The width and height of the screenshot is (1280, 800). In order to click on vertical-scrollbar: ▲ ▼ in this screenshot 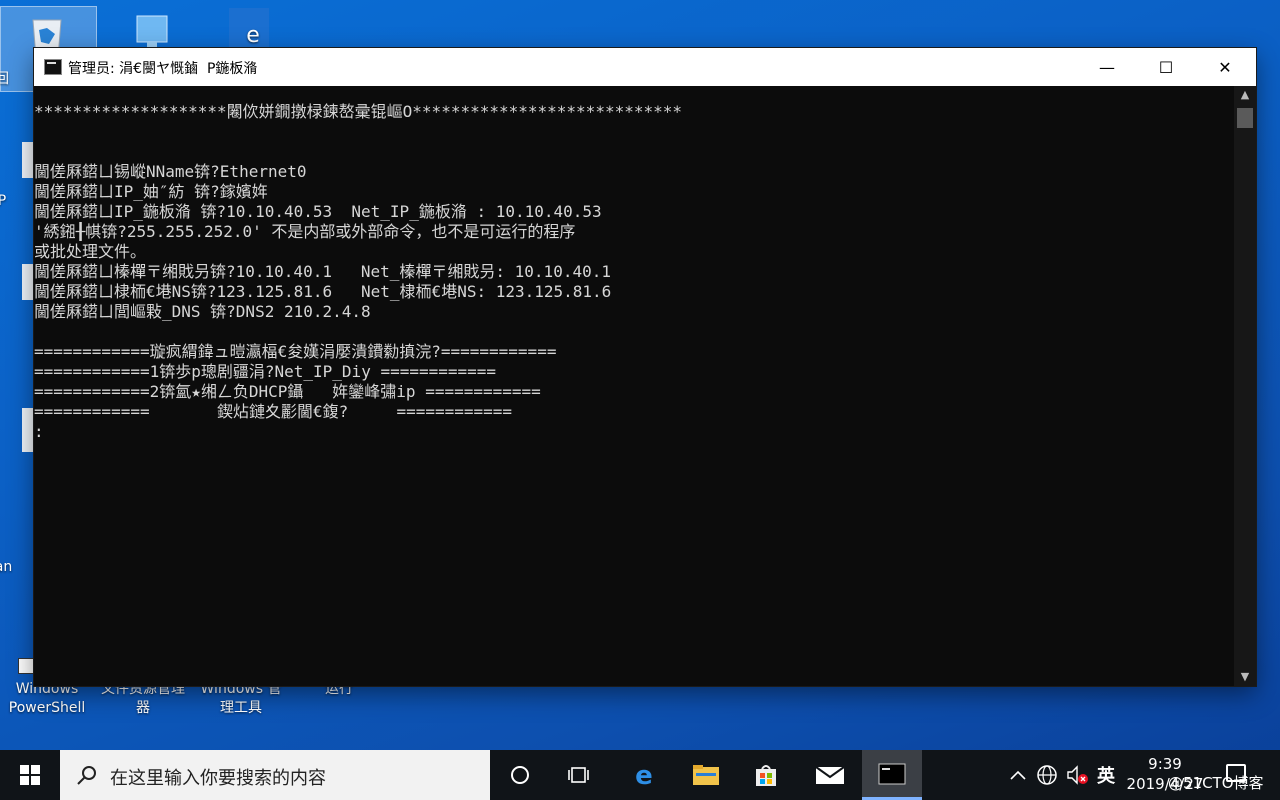, I will do `click(1245, 386)`.